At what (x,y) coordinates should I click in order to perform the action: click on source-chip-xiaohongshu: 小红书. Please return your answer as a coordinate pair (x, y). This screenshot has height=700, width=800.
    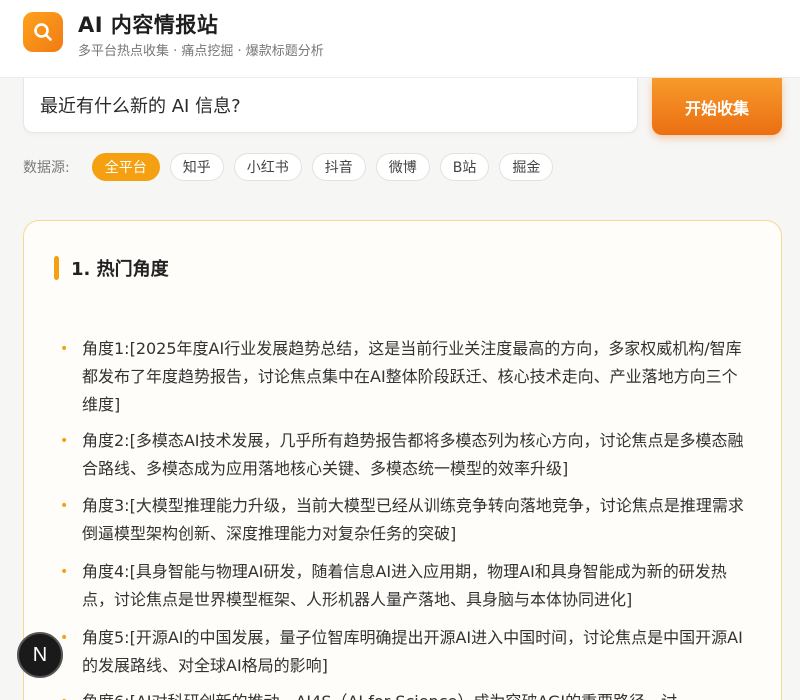
    Looking at the image, I should click on (267, 167).